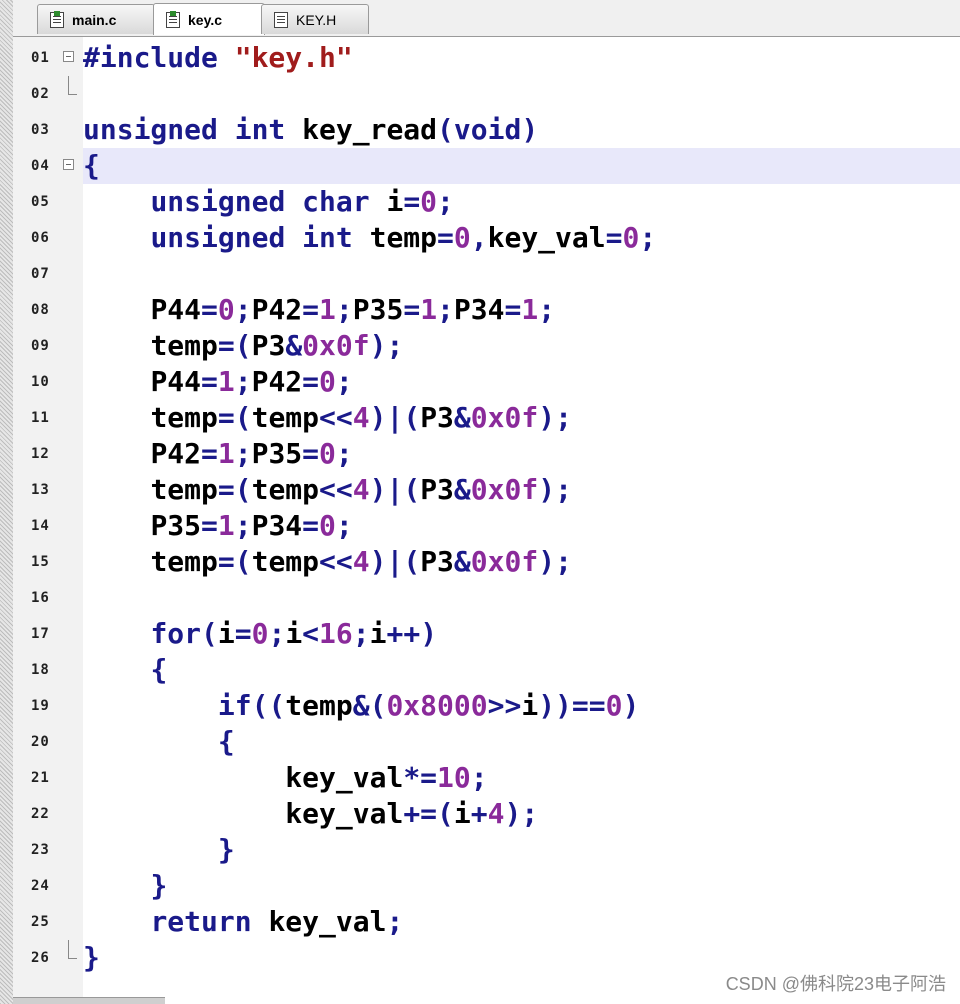  I want to click on code-text: unsigned int temp=0,key_val=0;, so click(403, 237).